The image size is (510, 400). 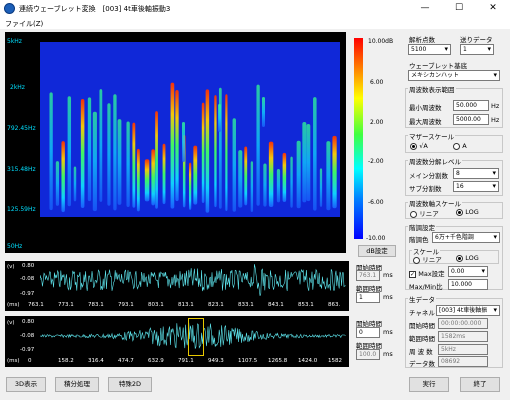 What do you see at coordinates (413, 146) in the screenshot?
I see `mother-sqrta-radio` at bounding box center [413, 146].